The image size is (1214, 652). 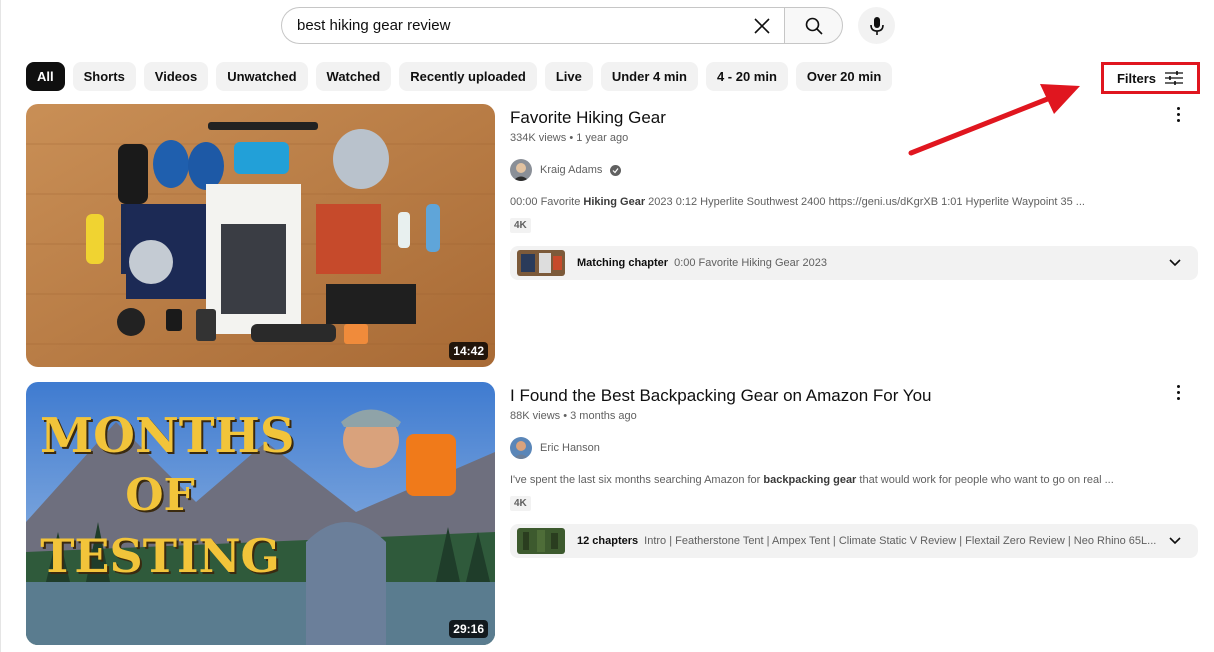 I want to click on video-meta: 88K views • 3 months ago, so click(x=855, y=416).